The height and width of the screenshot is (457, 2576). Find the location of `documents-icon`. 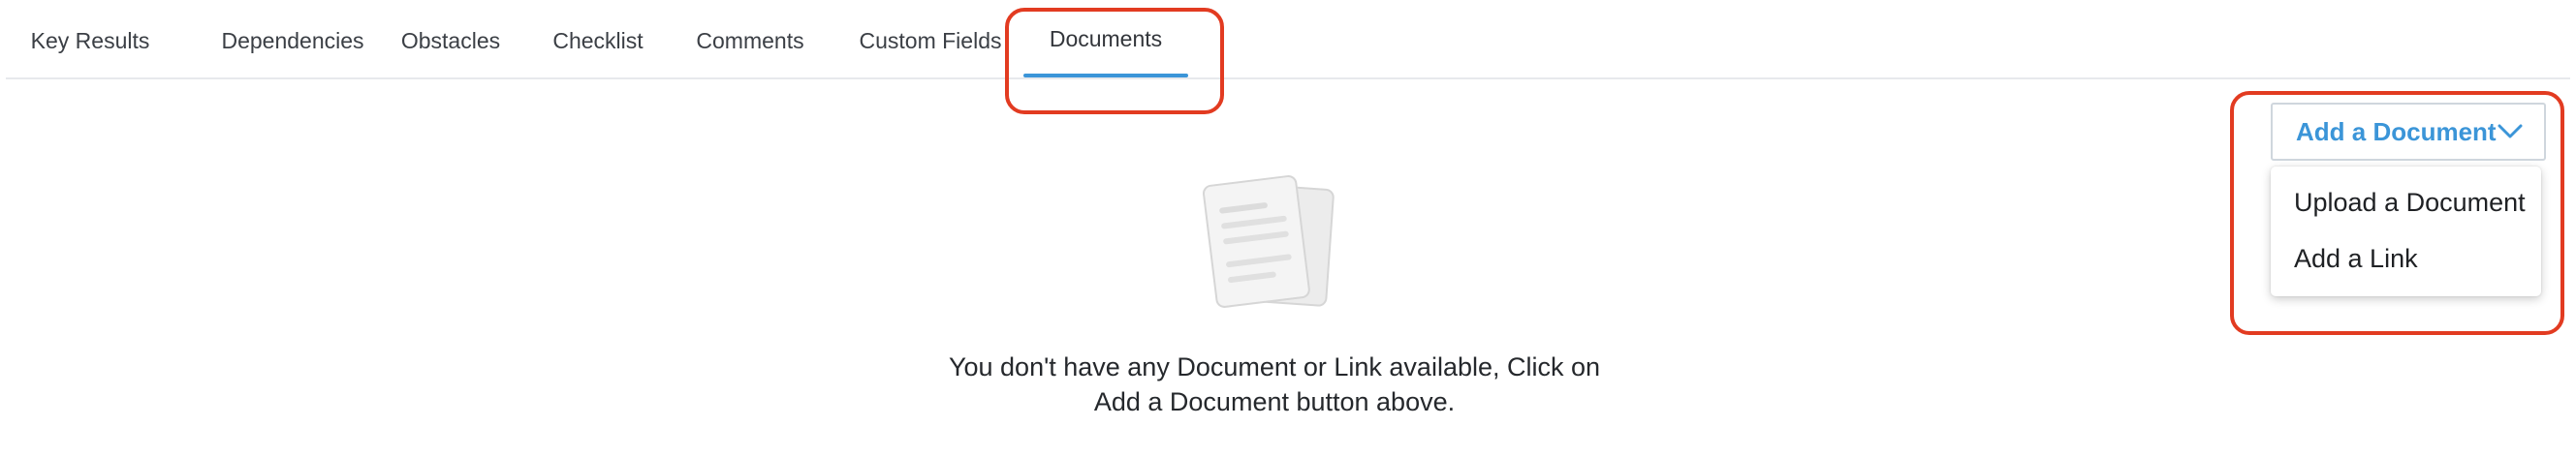

documents-icon is located at coordinates (1268, 241).